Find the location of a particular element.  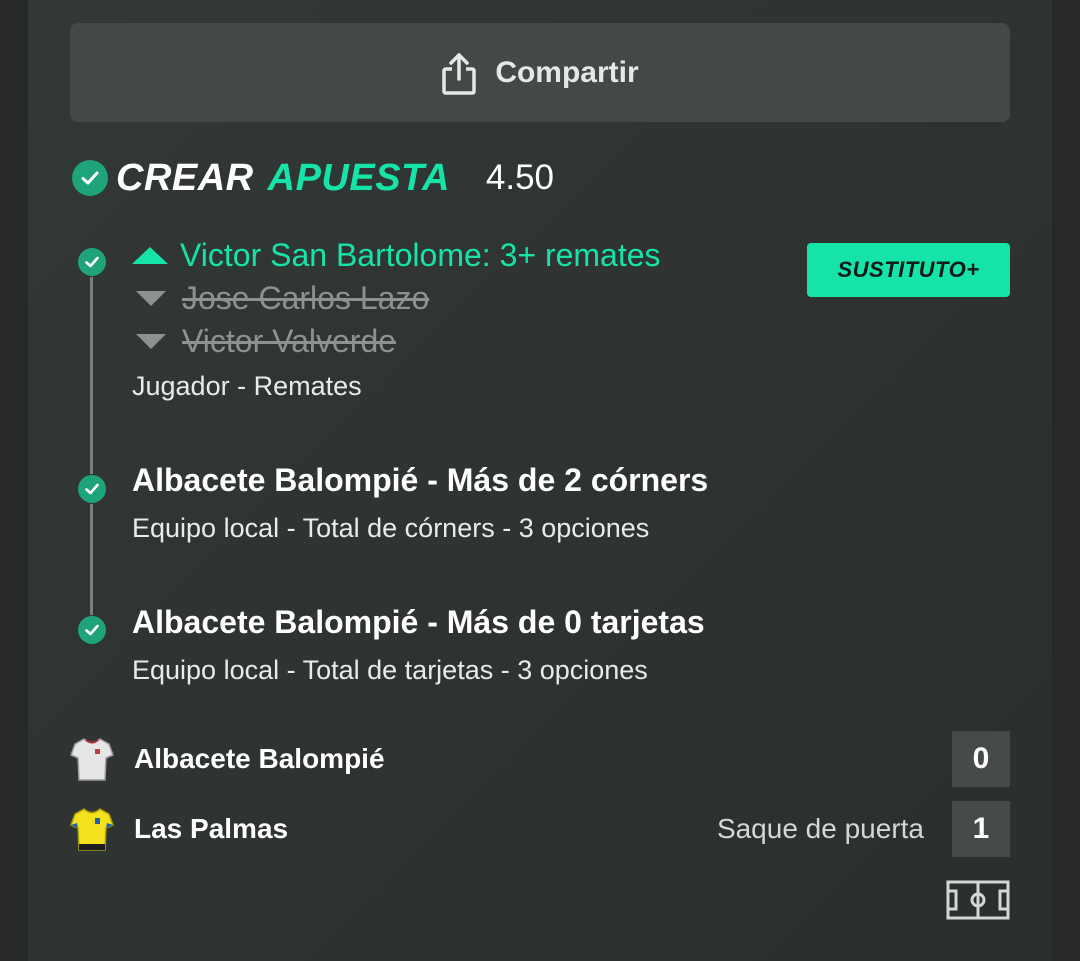

selection-struck-label: Victor Valverde is located at coordinates (289, 341).